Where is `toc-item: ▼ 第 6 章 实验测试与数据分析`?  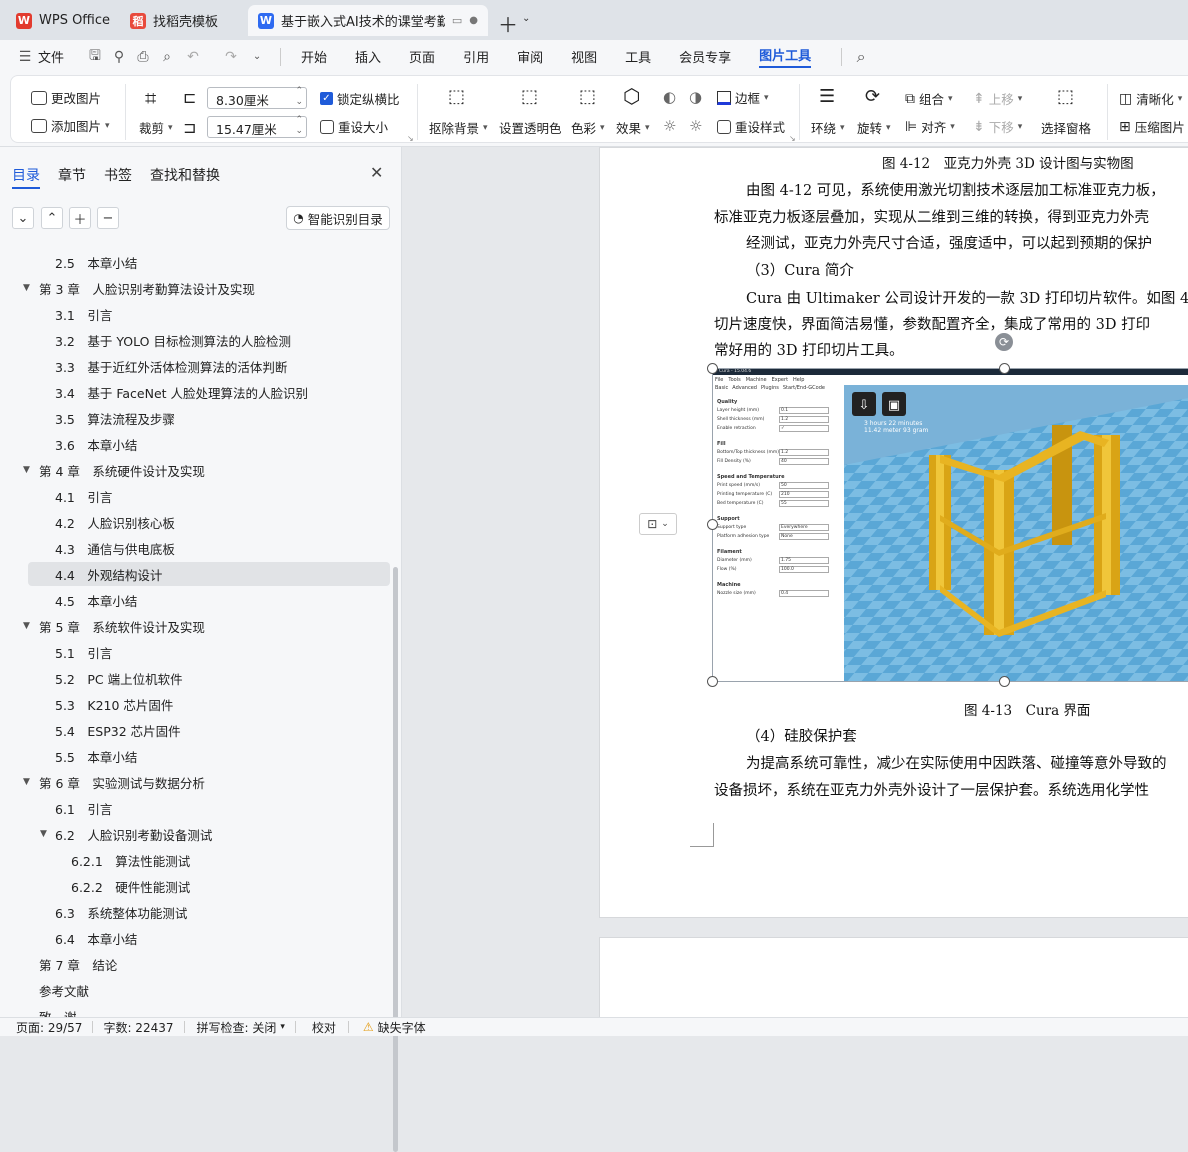 toc-item: ▼ 第 6 章 实验测试与数据分析 is located at coordinates (206, 782).